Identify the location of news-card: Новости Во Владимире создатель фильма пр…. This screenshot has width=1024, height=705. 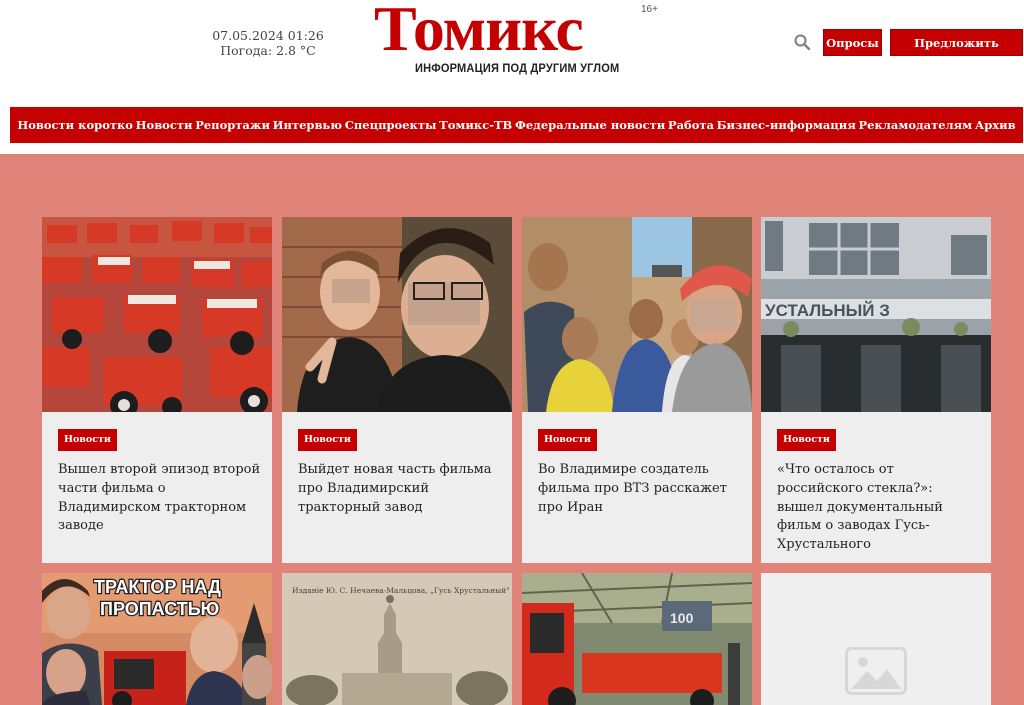
(637, 390).